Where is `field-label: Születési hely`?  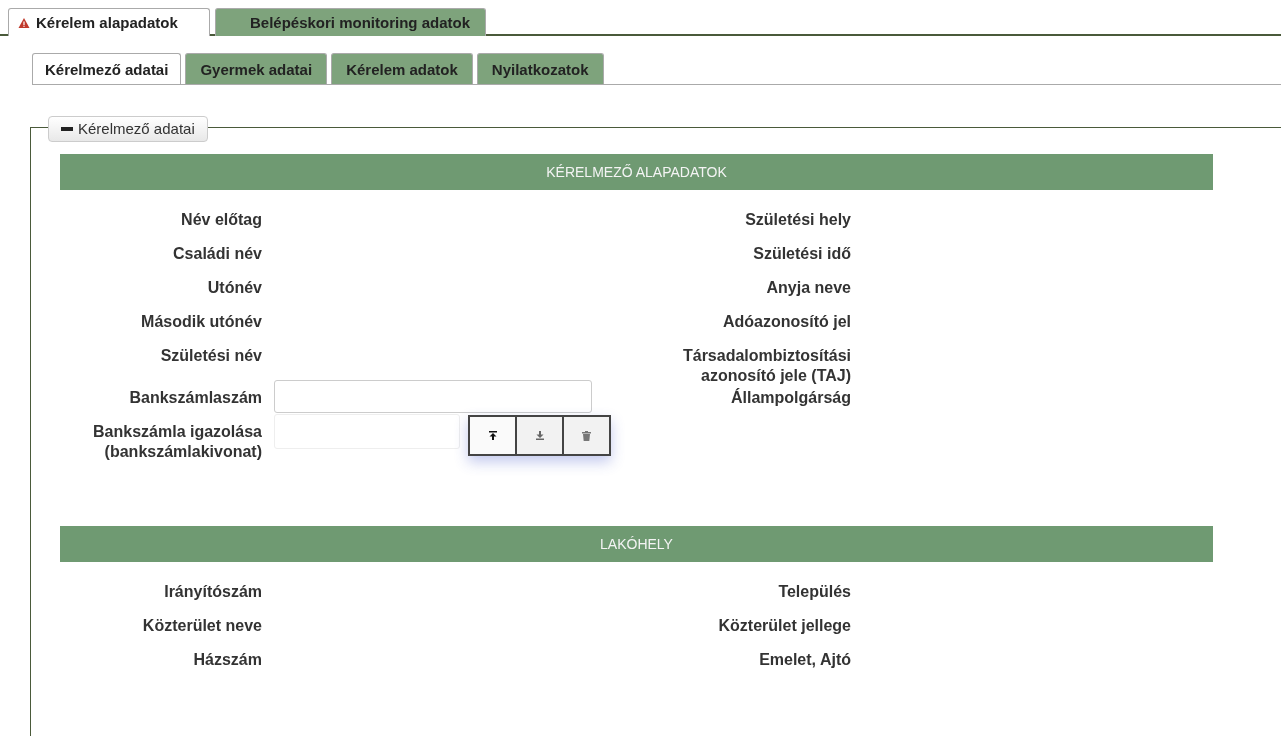
field-label: Születési hely is located at coordinates (797, 220).